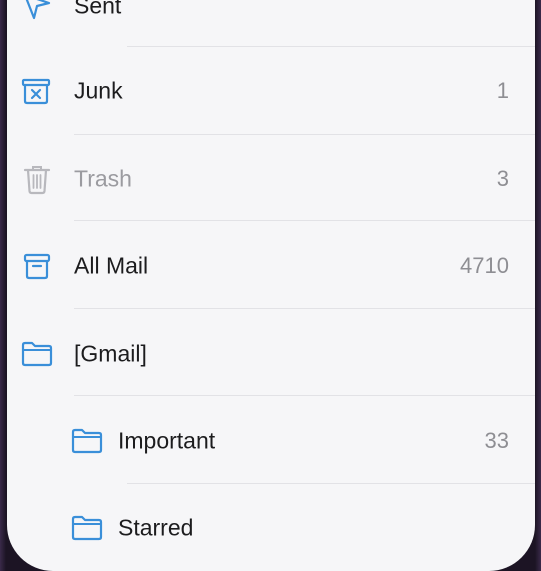 The image size is (541, 571). Describe the element at coordinates (484, 265) in the screenshot. I see `unread-count: 4710` at that location.